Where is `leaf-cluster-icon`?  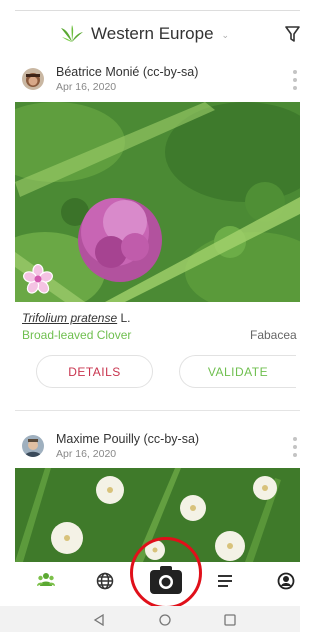 leaf-cluster-icon is located at coordinates (72, 33).